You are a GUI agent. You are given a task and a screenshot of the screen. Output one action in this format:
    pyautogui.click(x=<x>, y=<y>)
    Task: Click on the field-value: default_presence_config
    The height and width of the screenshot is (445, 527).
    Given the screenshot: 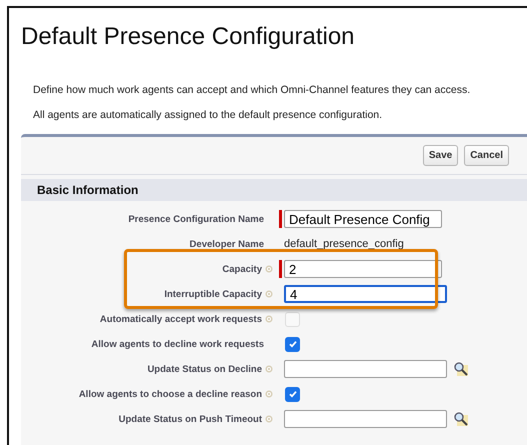 What is the action you would take?
    pyautogui.click(x=343, y=244)
    